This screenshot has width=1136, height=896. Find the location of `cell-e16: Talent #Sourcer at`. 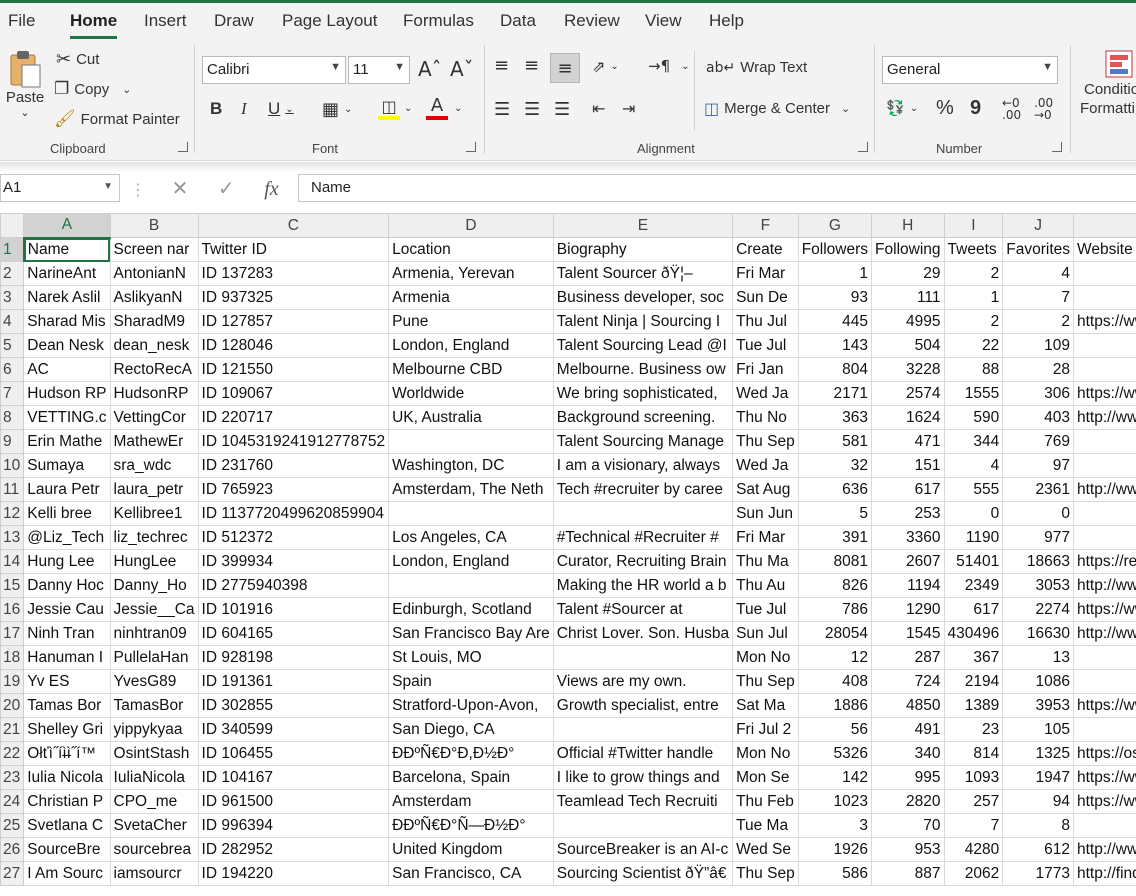

cell-e16: Talent #Sourcer at is located at coordinates (643, 609).